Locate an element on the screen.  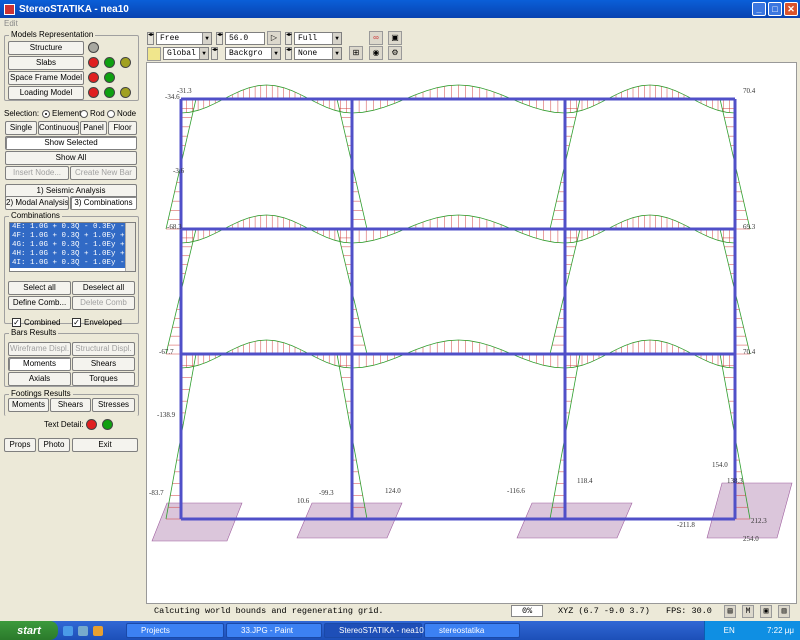
text-detail-label: Text Detail: is located at coordinates (64, 424).